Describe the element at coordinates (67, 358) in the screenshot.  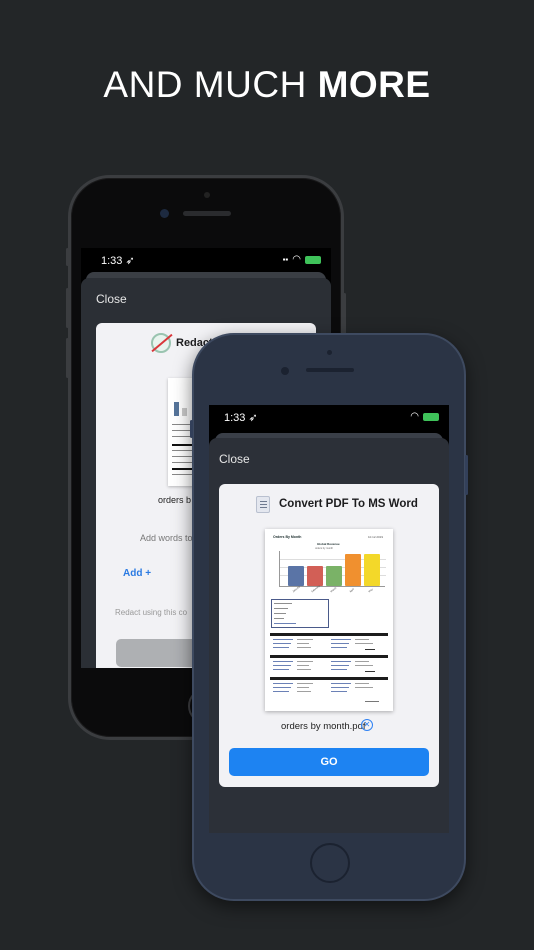
I see `volume-down-button` at that location.